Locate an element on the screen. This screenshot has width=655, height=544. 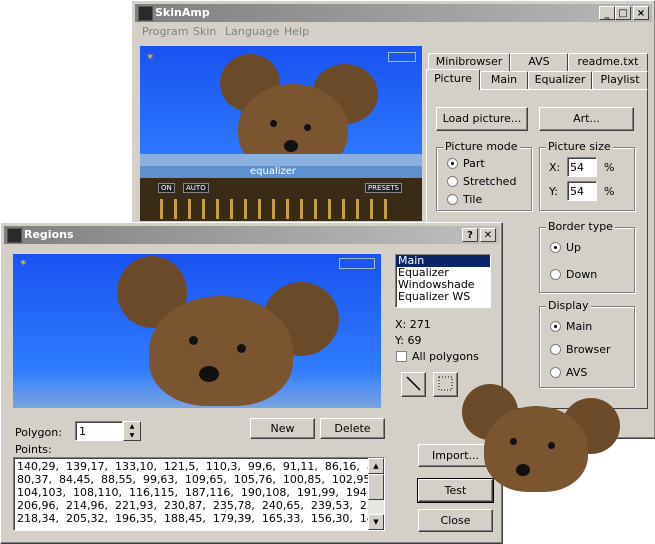
eq-sliders is located at coordinates (275, 209).